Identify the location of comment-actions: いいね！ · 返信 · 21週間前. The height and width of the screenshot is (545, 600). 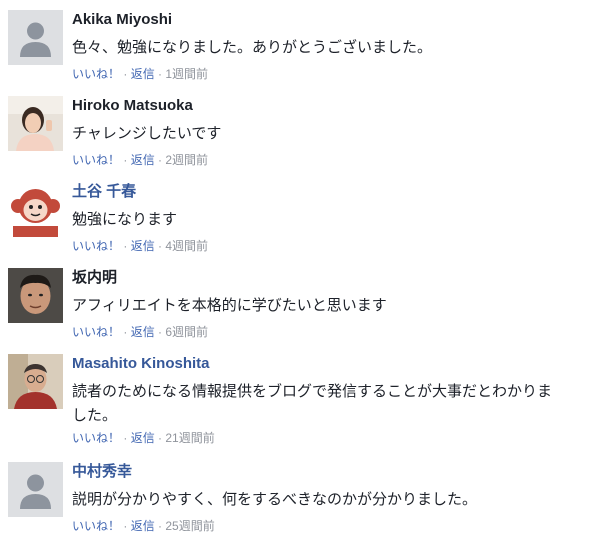
(143, 438).